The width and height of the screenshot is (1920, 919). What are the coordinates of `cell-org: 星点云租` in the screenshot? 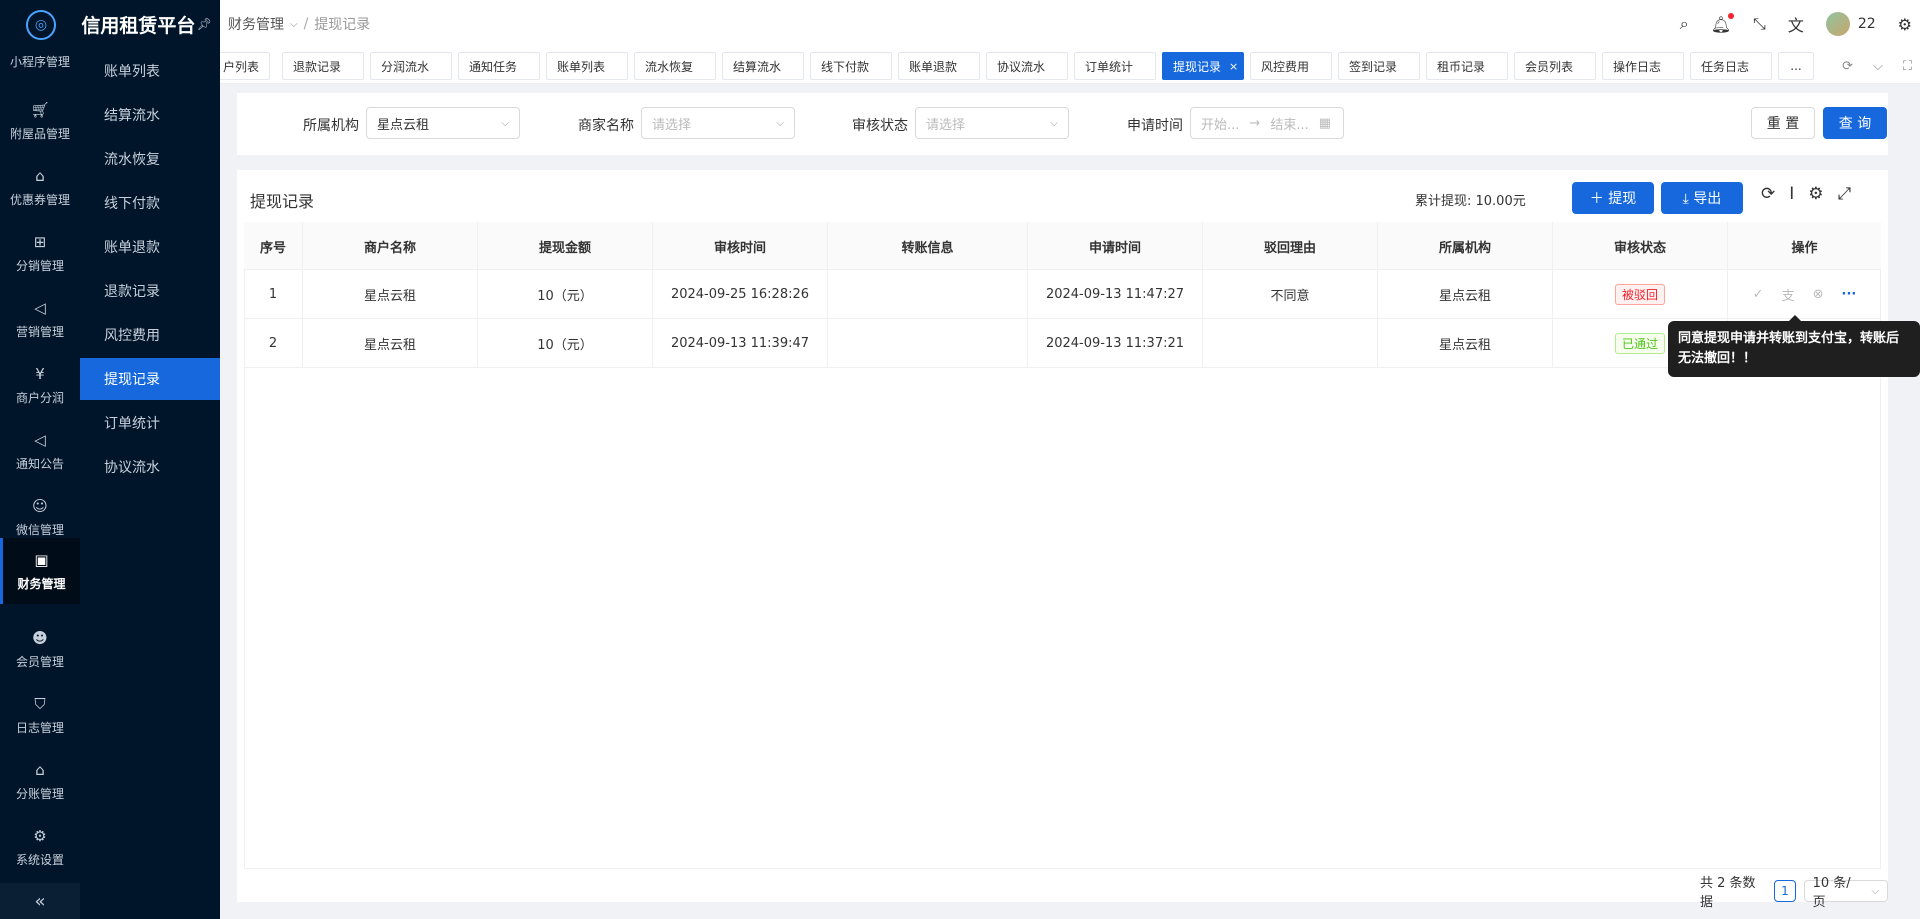 It's located at (1465, 294).